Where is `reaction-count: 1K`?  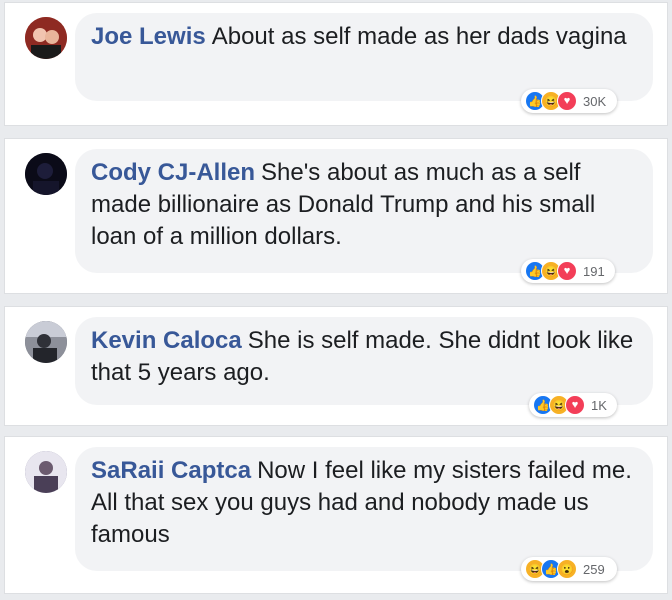
reaction-count: 1K is located at coordinates (599, 405).